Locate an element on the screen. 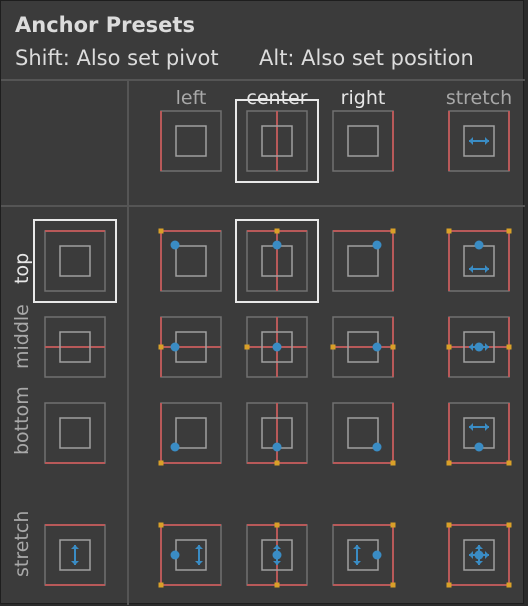  anchor-preset-stretch-stretch is located at coordinates (479, 555).